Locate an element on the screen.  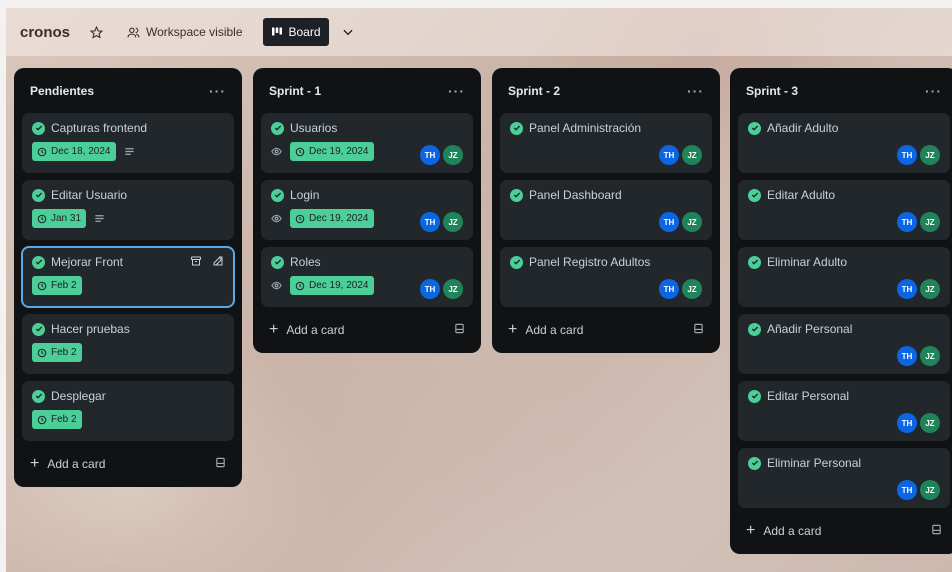
list-header: Sprint - 3 ··· is located at coordinates (844, 91).